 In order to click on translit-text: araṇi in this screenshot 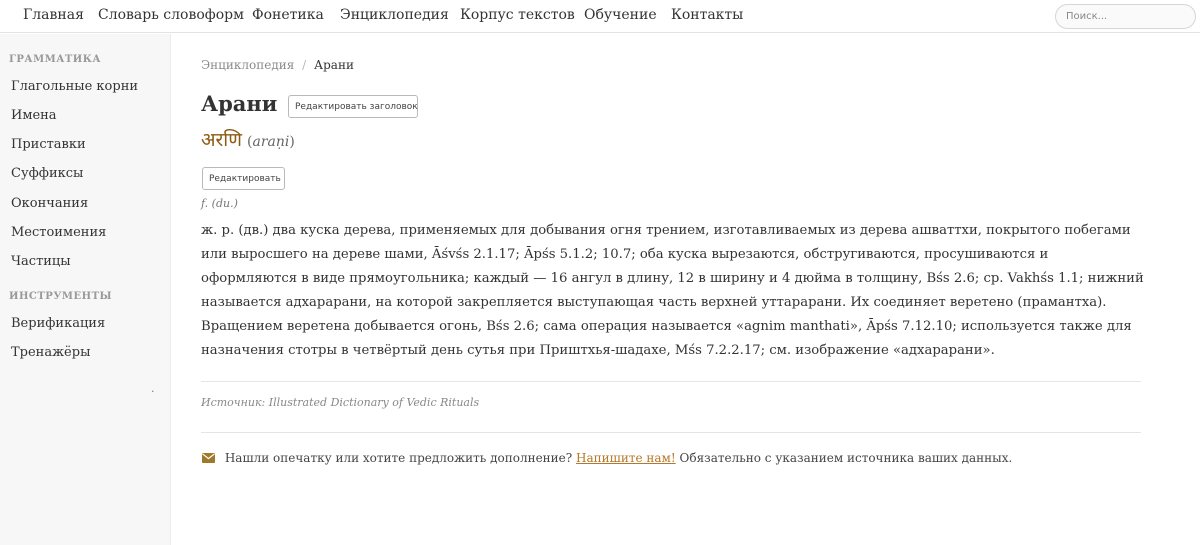, I will do `click(271, 142)`.